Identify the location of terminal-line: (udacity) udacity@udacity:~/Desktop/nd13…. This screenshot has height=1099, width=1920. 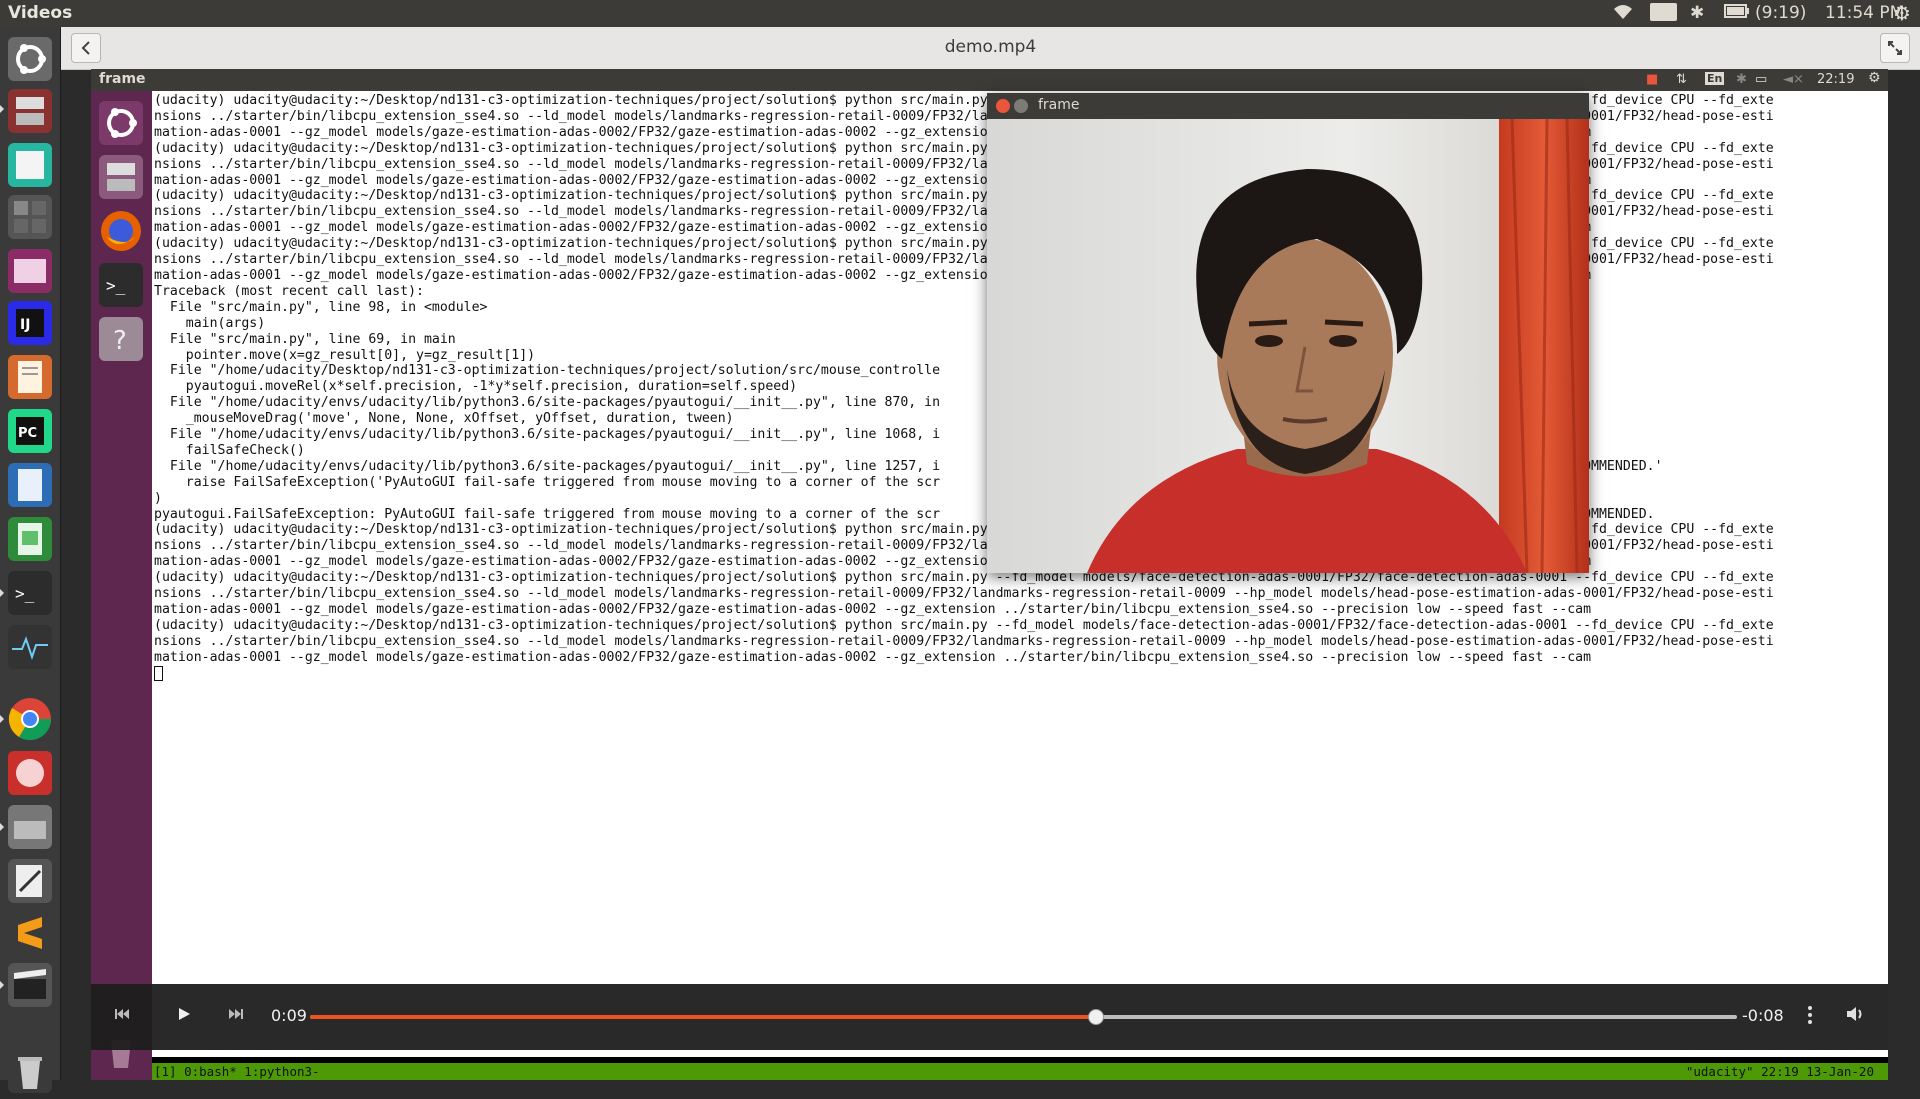
(964, 625).